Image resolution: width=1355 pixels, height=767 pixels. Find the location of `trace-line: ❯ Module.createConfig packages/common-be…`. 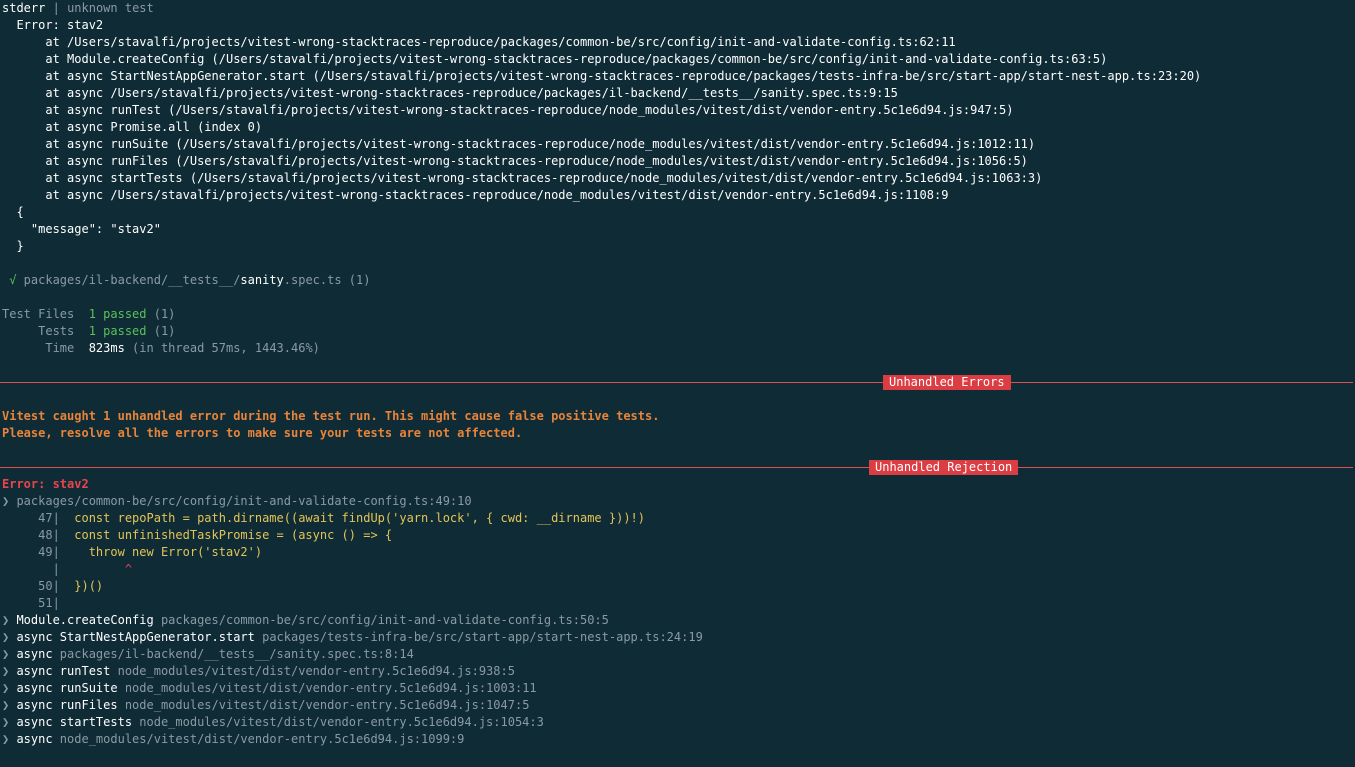

trace-line: ❯ Module.createConfig packages/common-be… is located at coordinates (677, 620).